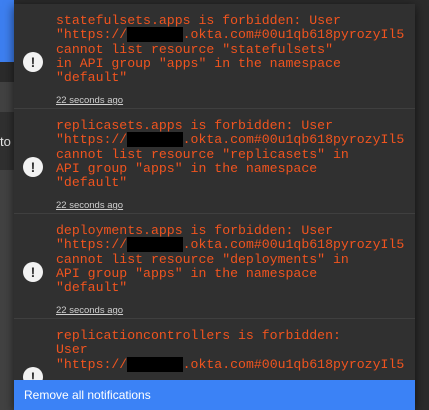 This screenshot has width=429, height=410. What do you see at coordinates (87, 395) in the screenshot?
I see `remove-all-notifications-button: Remove all notifications` at bounding box center [87, 395].